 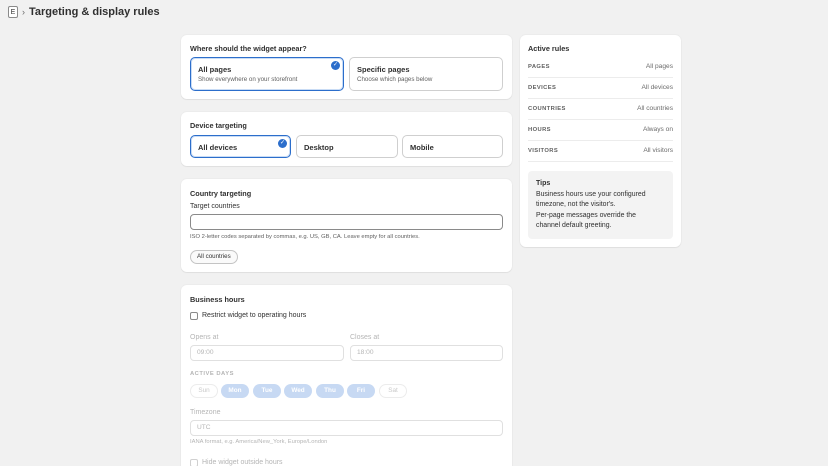 I want to click on specific-pages-option: Specific pages Choose which pages below, so click(x=426, y=74).